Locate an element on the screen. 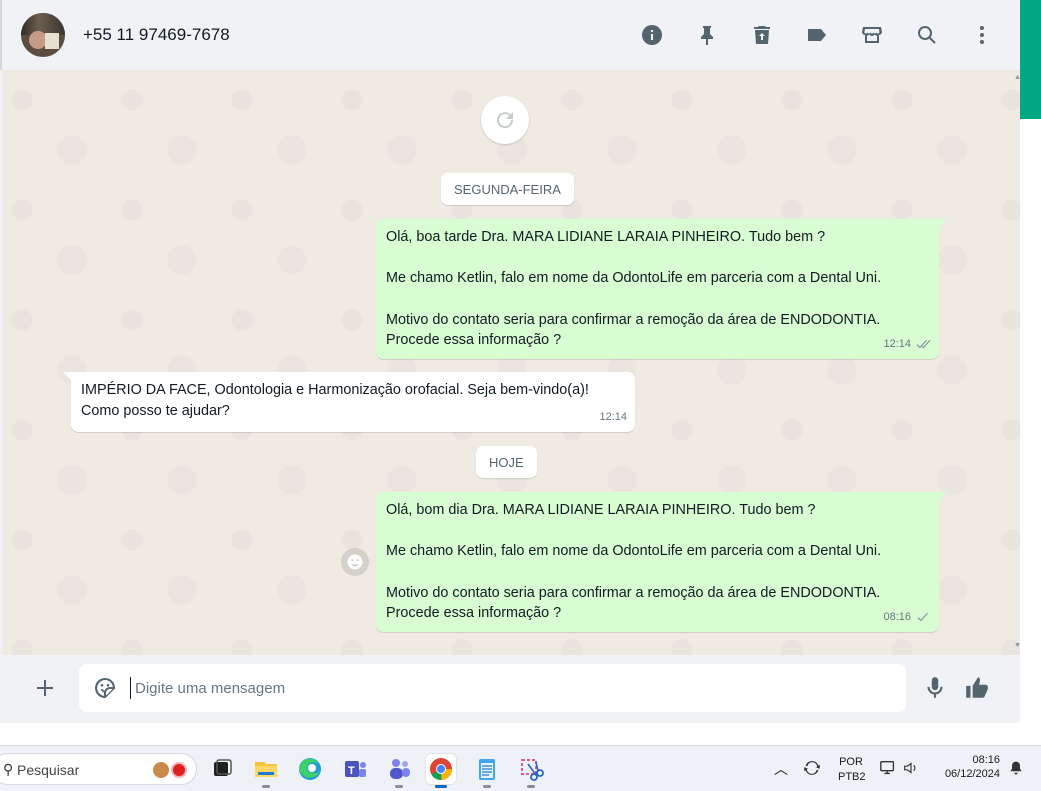 The width and height of the screenshot is (1041, 791). single-check-icon is located at coordinates (922, 617).